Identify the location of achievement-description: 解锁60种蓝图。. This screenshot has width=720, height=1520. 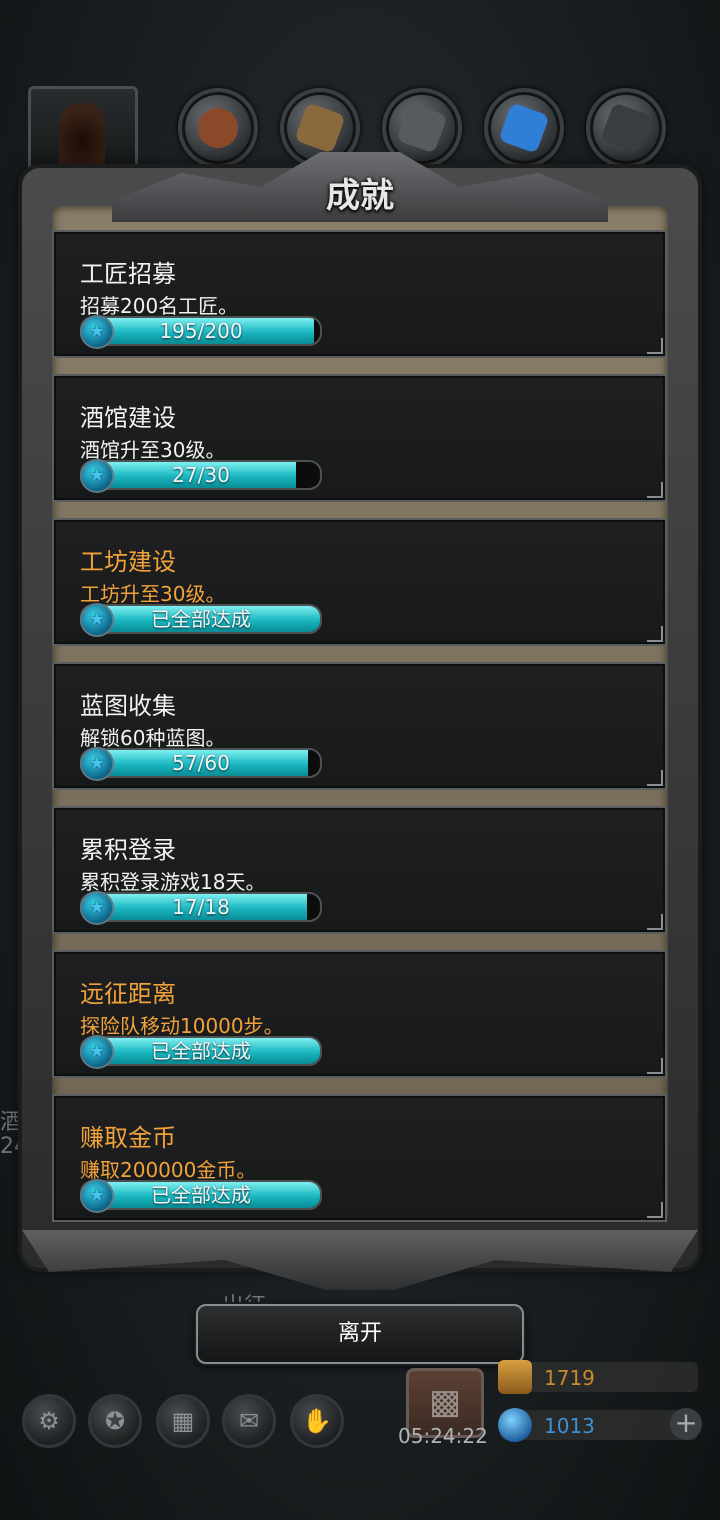
(153, 738).